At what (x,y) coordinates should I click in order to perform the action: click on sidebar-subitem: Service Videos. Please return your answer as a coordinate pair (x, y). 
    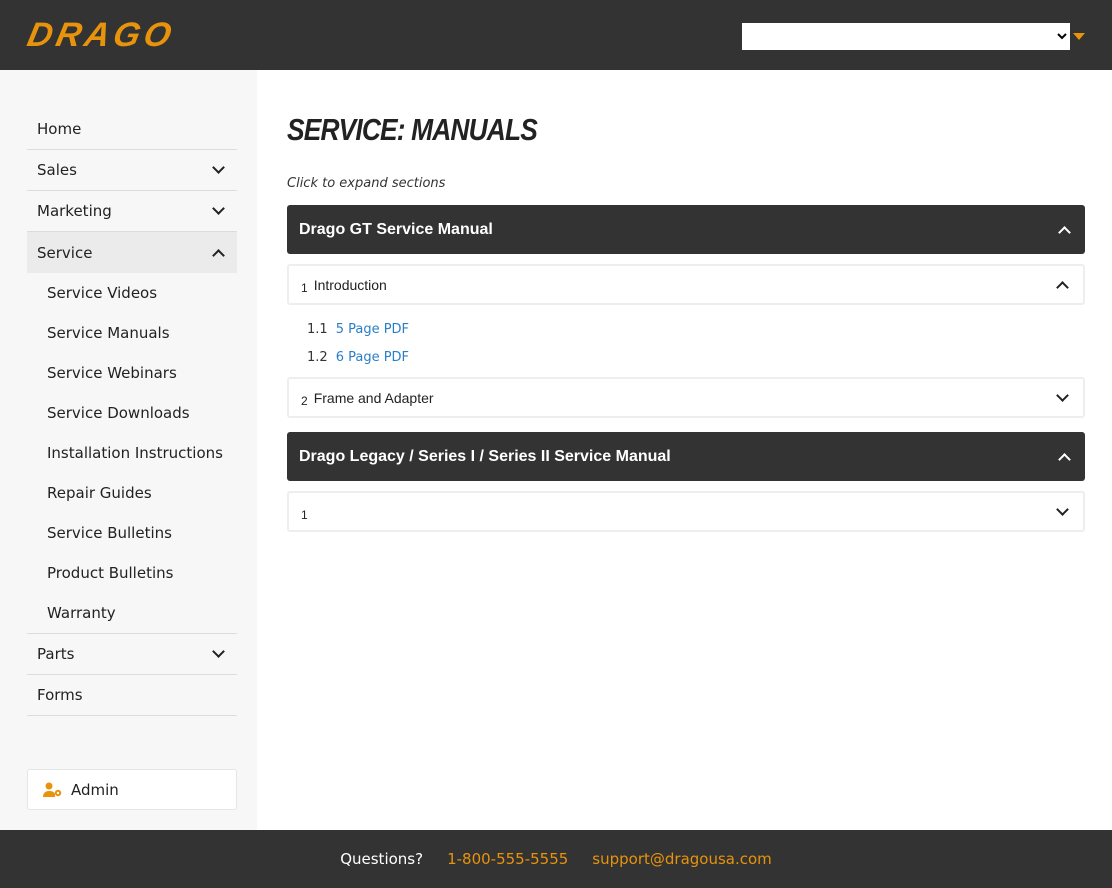
    Looking at the image, I should click on (132, 293).